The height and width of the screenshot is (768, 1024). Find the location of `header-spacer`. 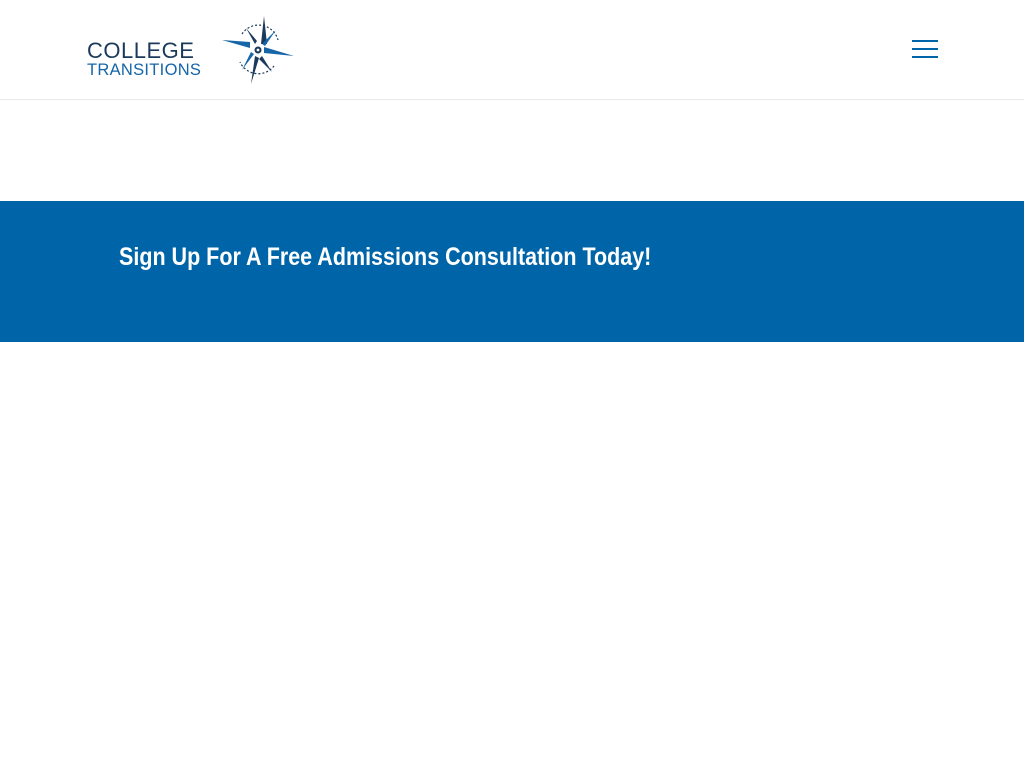

header-spacer is located at coordinates (512, 151).